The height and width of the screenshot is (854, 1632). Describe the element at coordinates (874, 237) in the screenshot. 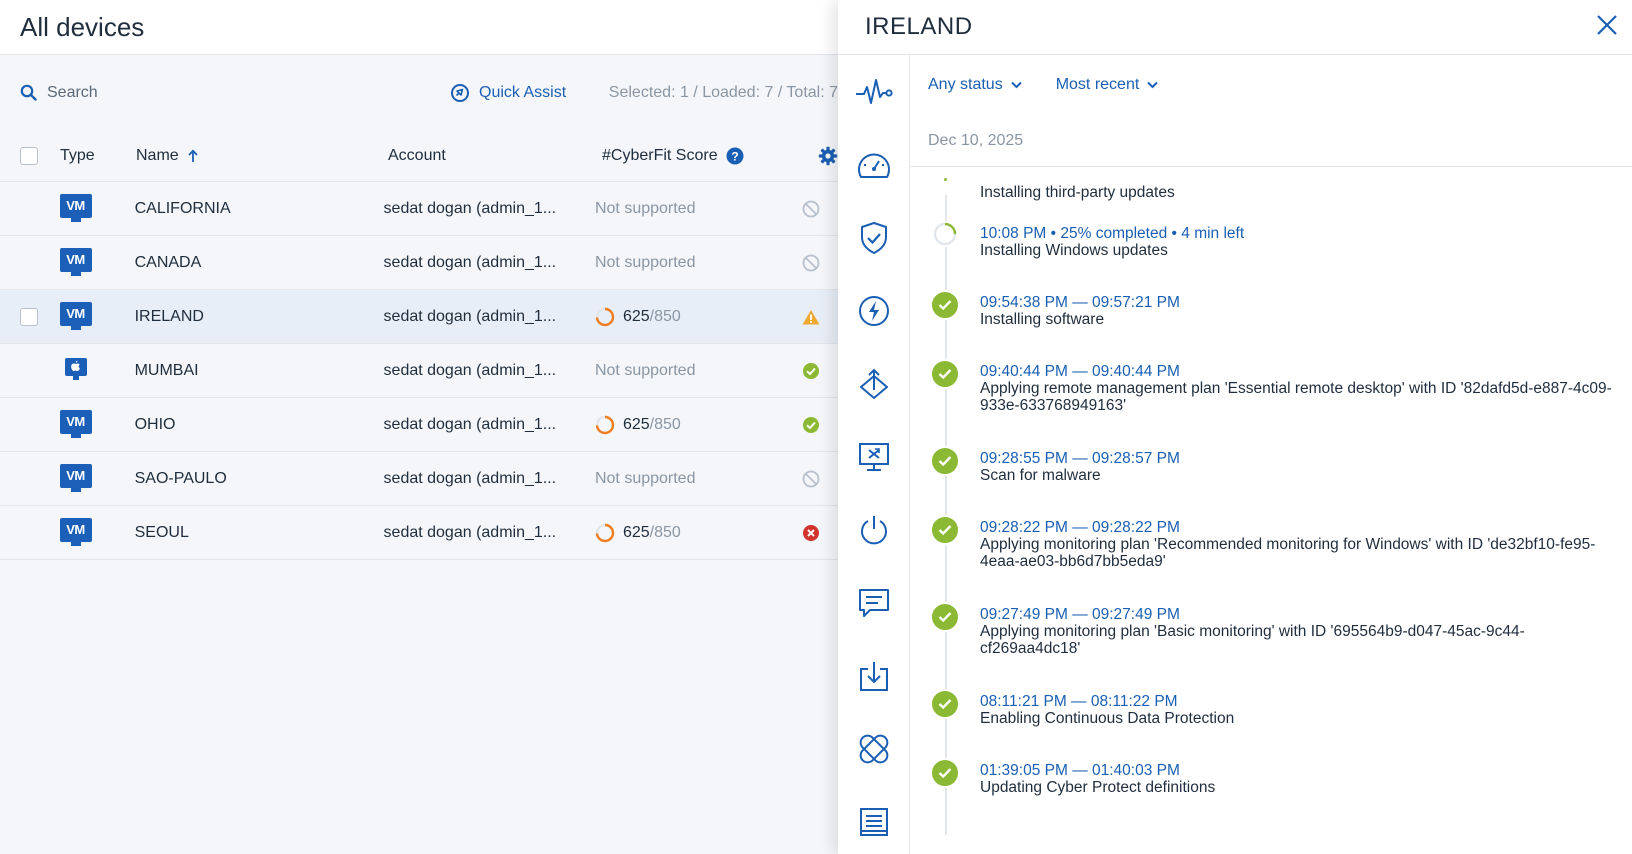

I see `protection-tab` at that location.